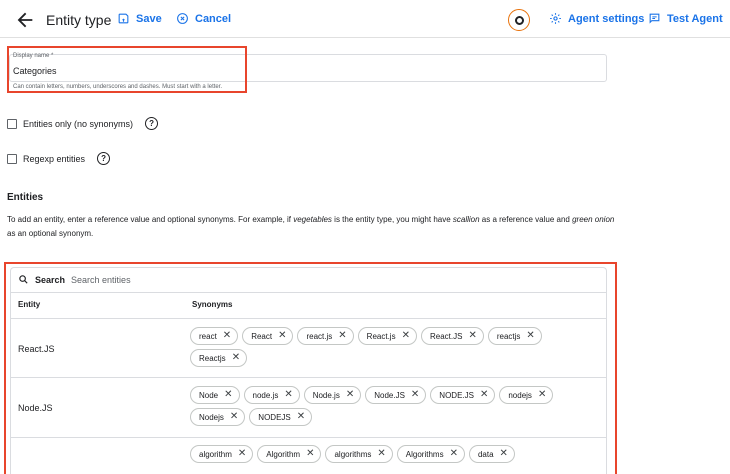  I want to click on regexp-option: Regexp entities ?, so click(59, 158).